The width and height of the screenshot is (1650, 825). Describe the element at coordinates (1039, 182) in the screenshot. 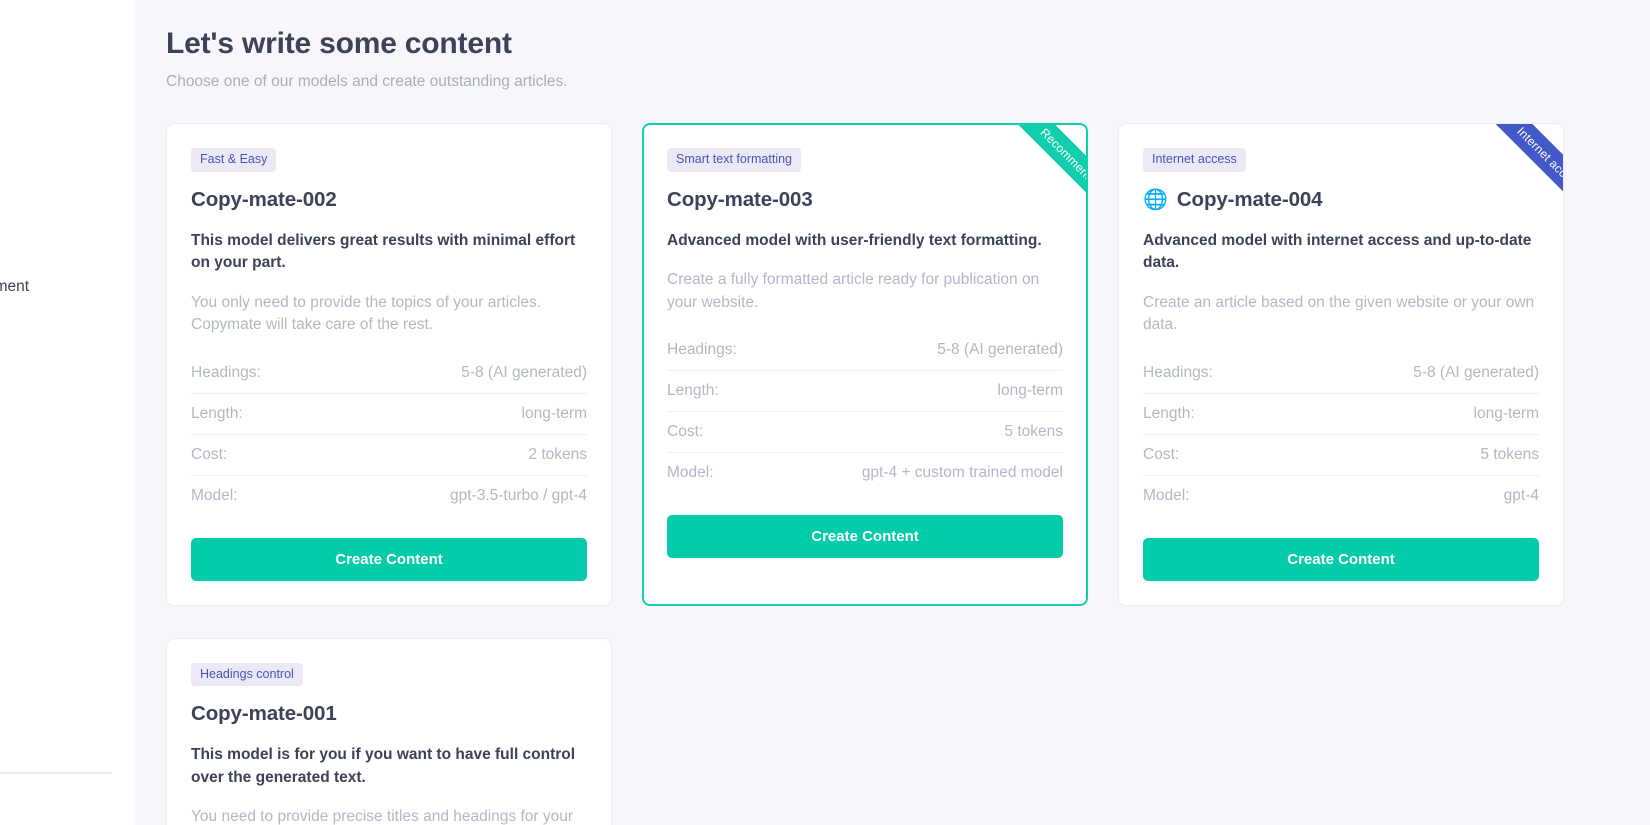

I see `recommended-ribbon-label: Recommended` at that location.